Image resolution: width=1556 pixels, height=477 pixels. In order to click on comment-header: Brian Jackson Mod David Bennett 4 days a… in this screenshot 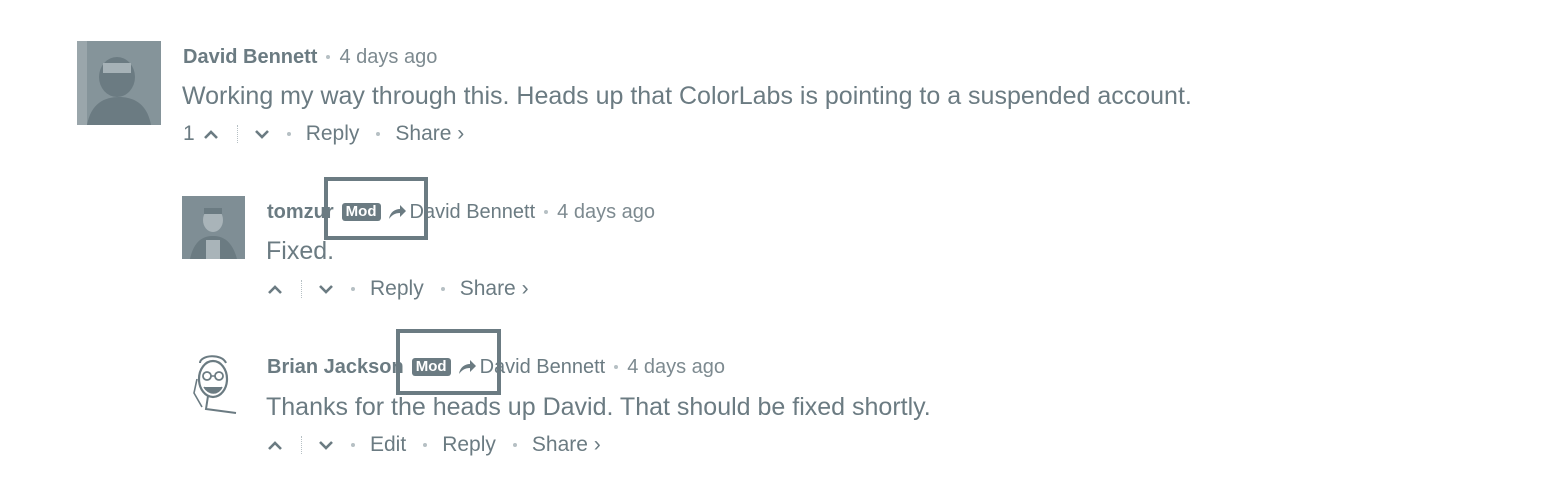, I will do `click(496, 367)`.